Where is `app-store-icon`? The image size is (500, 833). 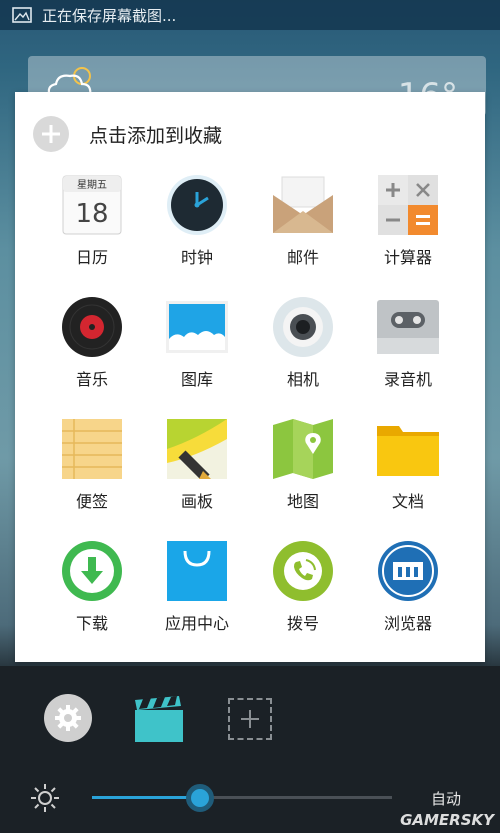 app-store-icon is located at coordinates (197, 571).